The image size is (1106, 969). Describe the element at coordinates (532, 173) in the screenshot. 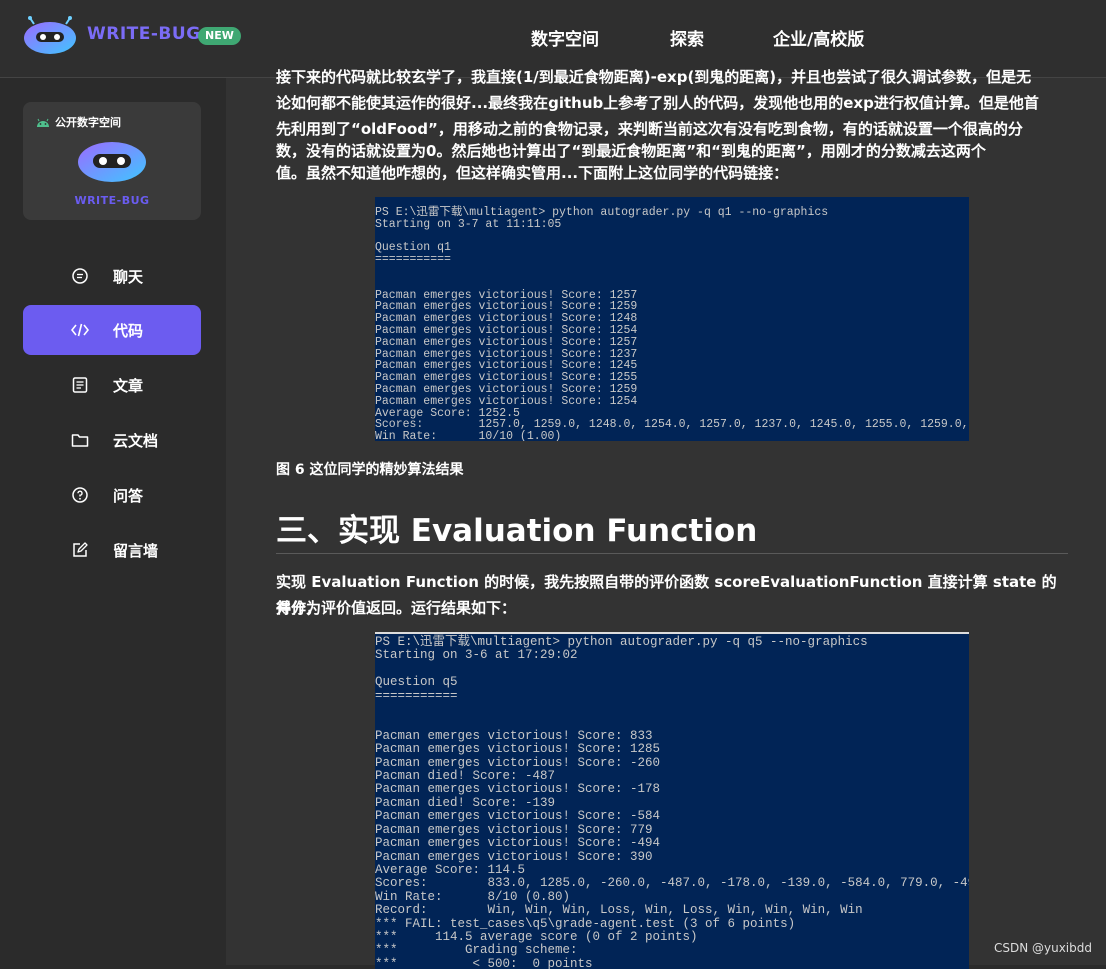

I see `intro-line: 值。虽然不知道他咋想的，但这样确实管用...下面附上这位同学的代码链接：` at that location.